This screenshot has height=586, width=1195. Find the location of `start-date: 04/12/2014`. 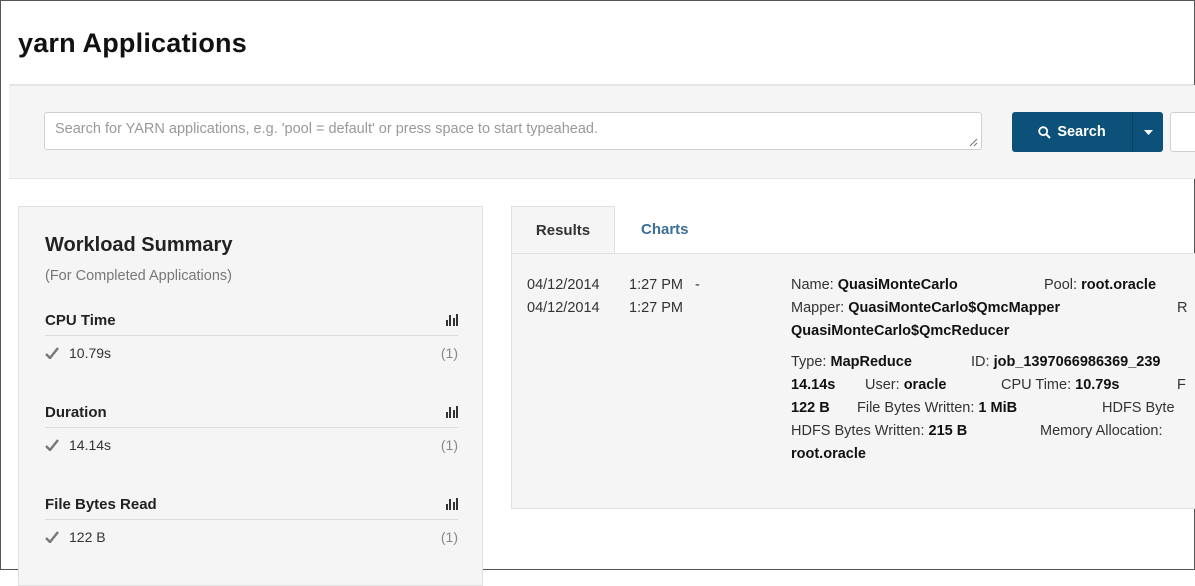

start-date: 04/12/2014 is located at coordinates (563, 285).